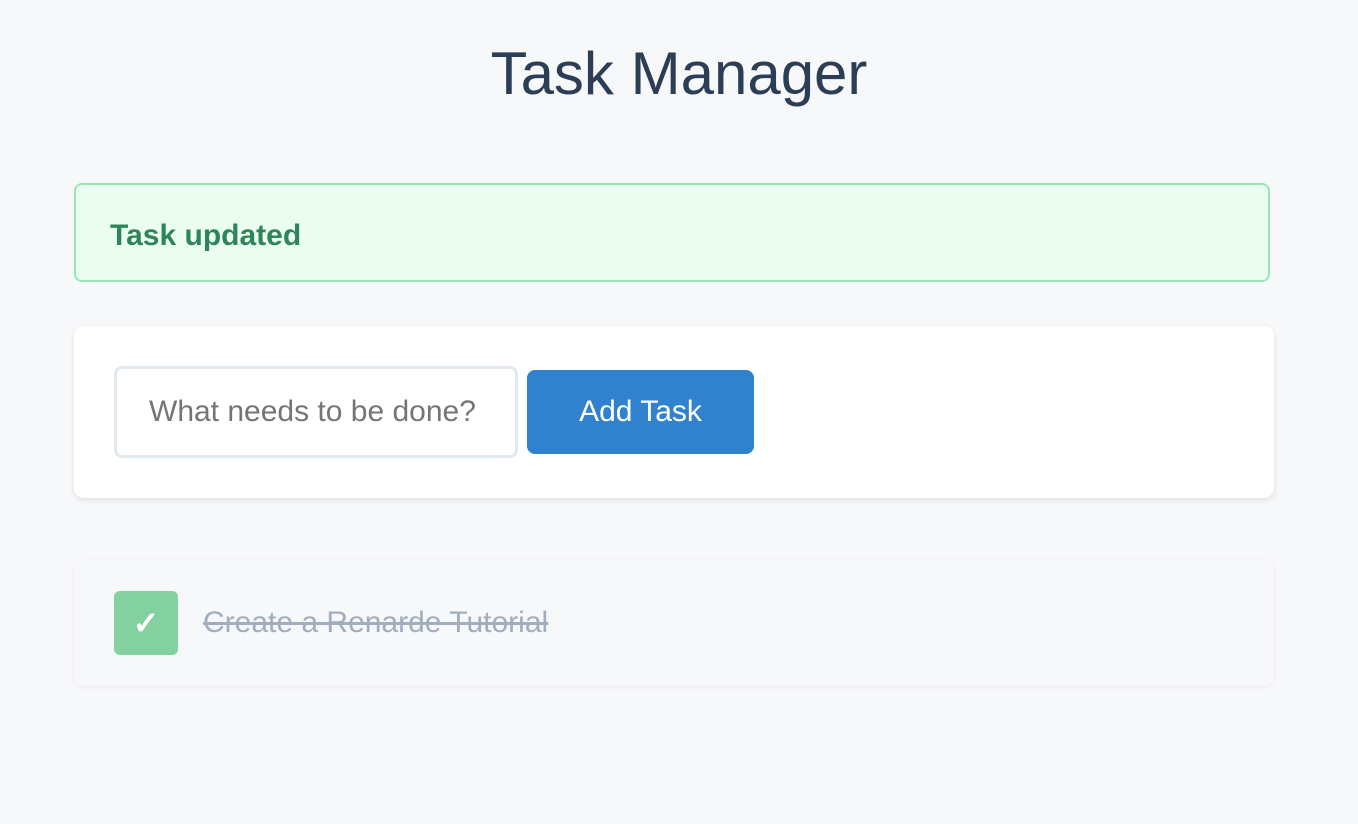 This screenshot has height=824, width=1358. I want to click on checkmark-icon: ✓, so click(146, 623).